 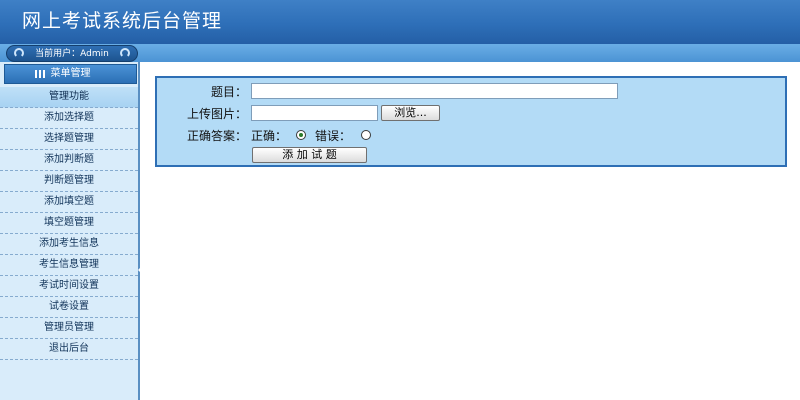 What do you see at coordinates (216, 114) in the screenshot?
I see `image-label: 上传图片：` at bounding box center [216, 114].